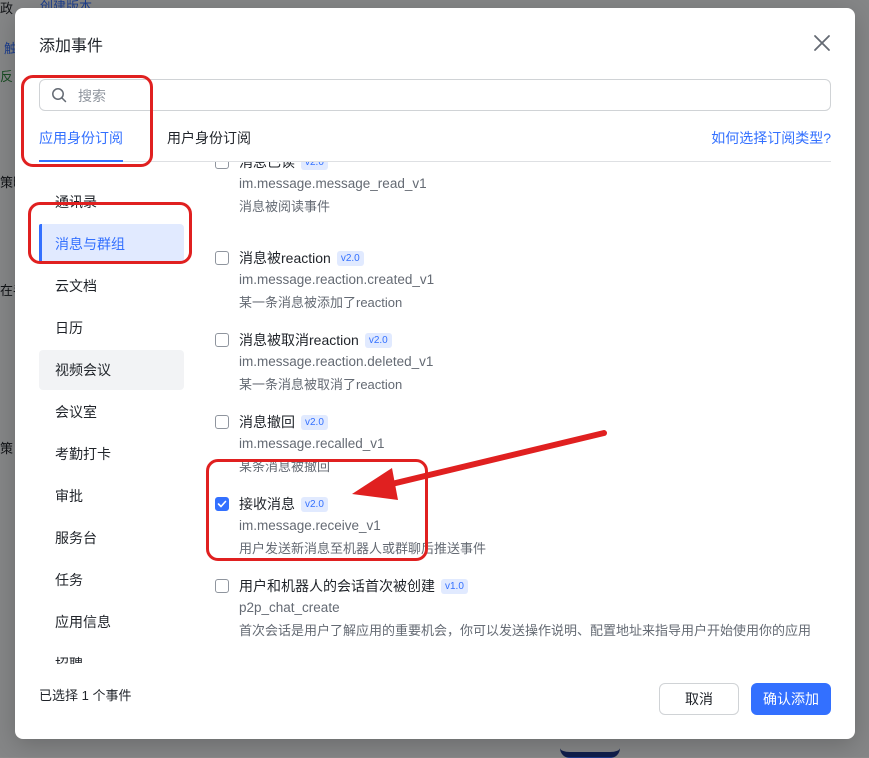 The width and height of the screenshot is (869, 758). What do you see at coordinates (71, 46) in the screenshot?
I see `dialog-title: 添加事件` at bounding box center [71, 46].